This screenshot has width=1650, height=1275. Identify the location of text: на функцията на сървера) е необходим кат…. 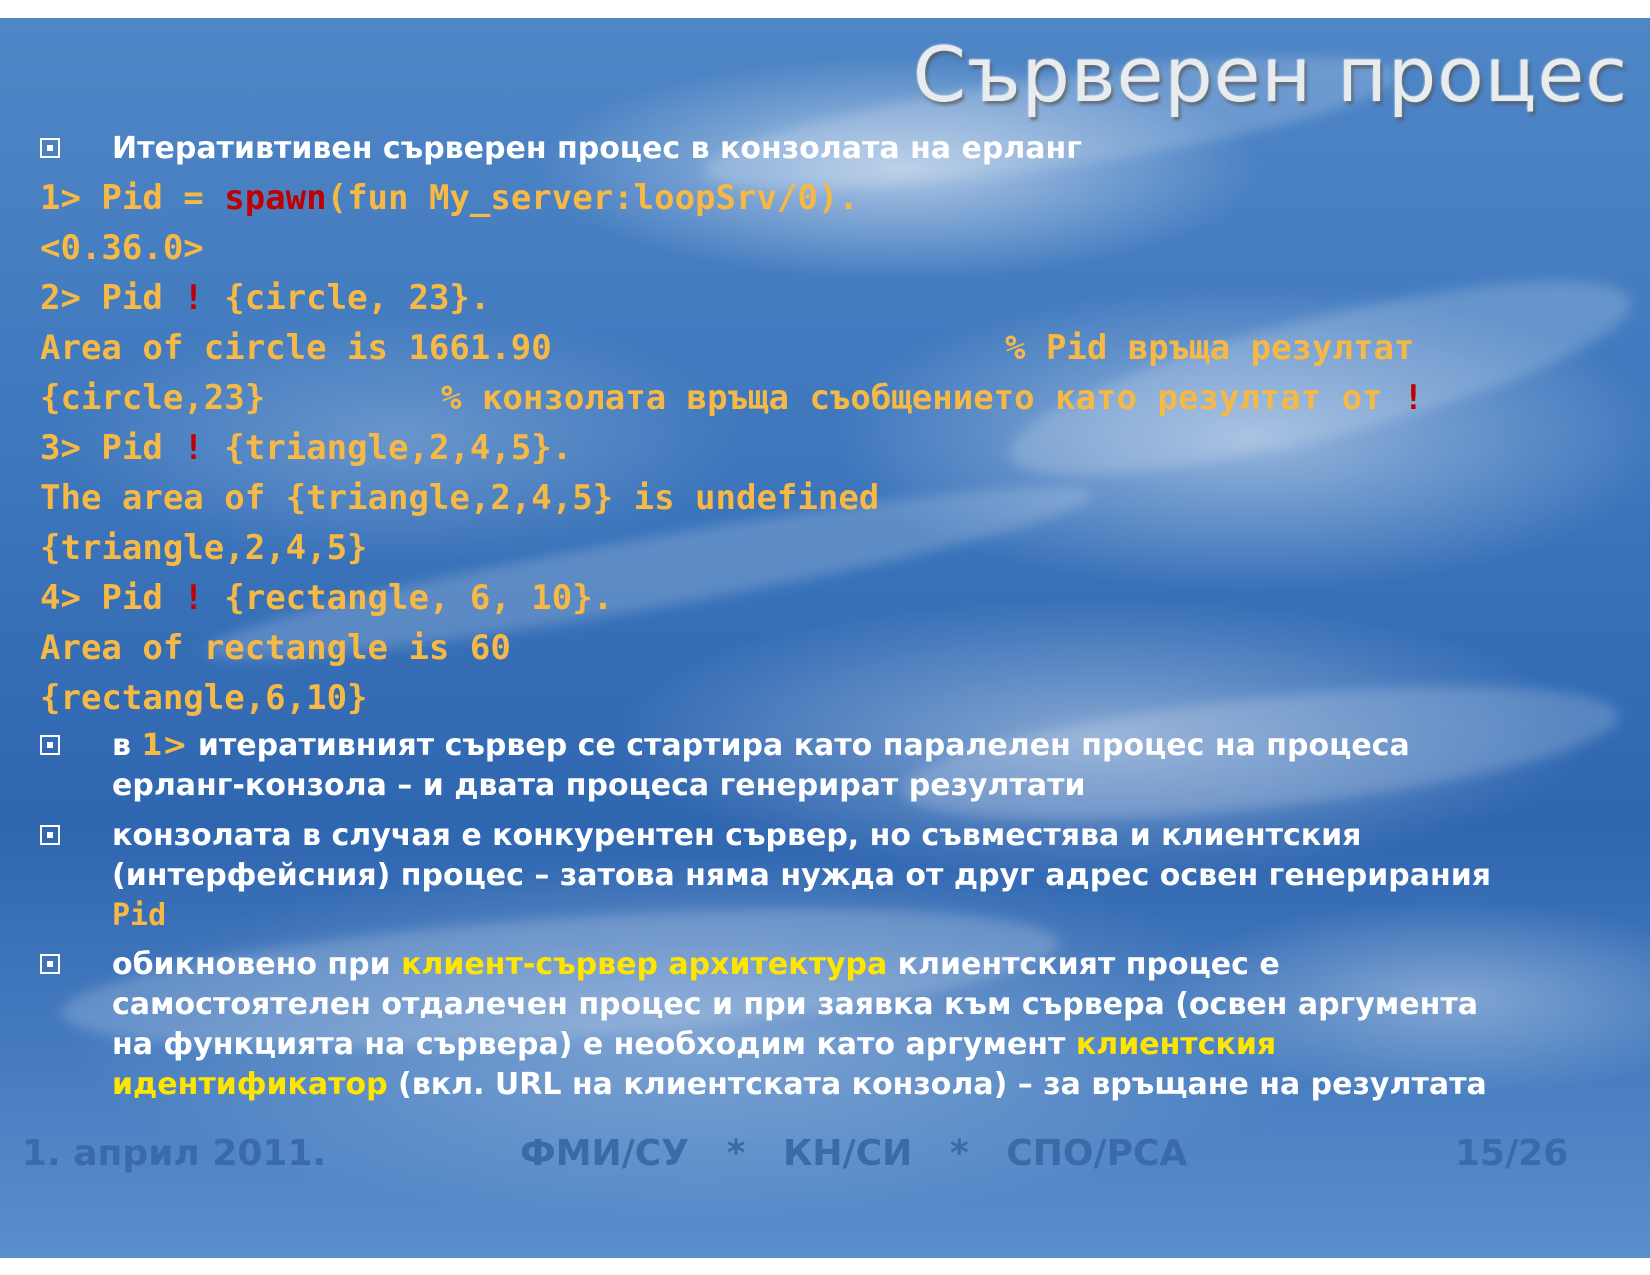
(594, 1044).